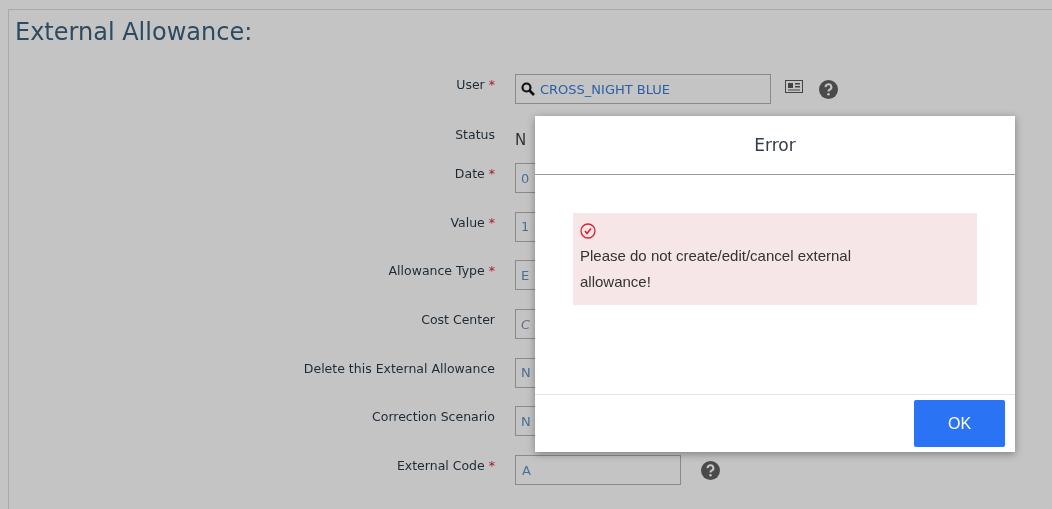 This screenshot has width=1052, height=509. Describe the element at coordinates (467, 222) in the screenshot. I see `field-label: Value` at that location.